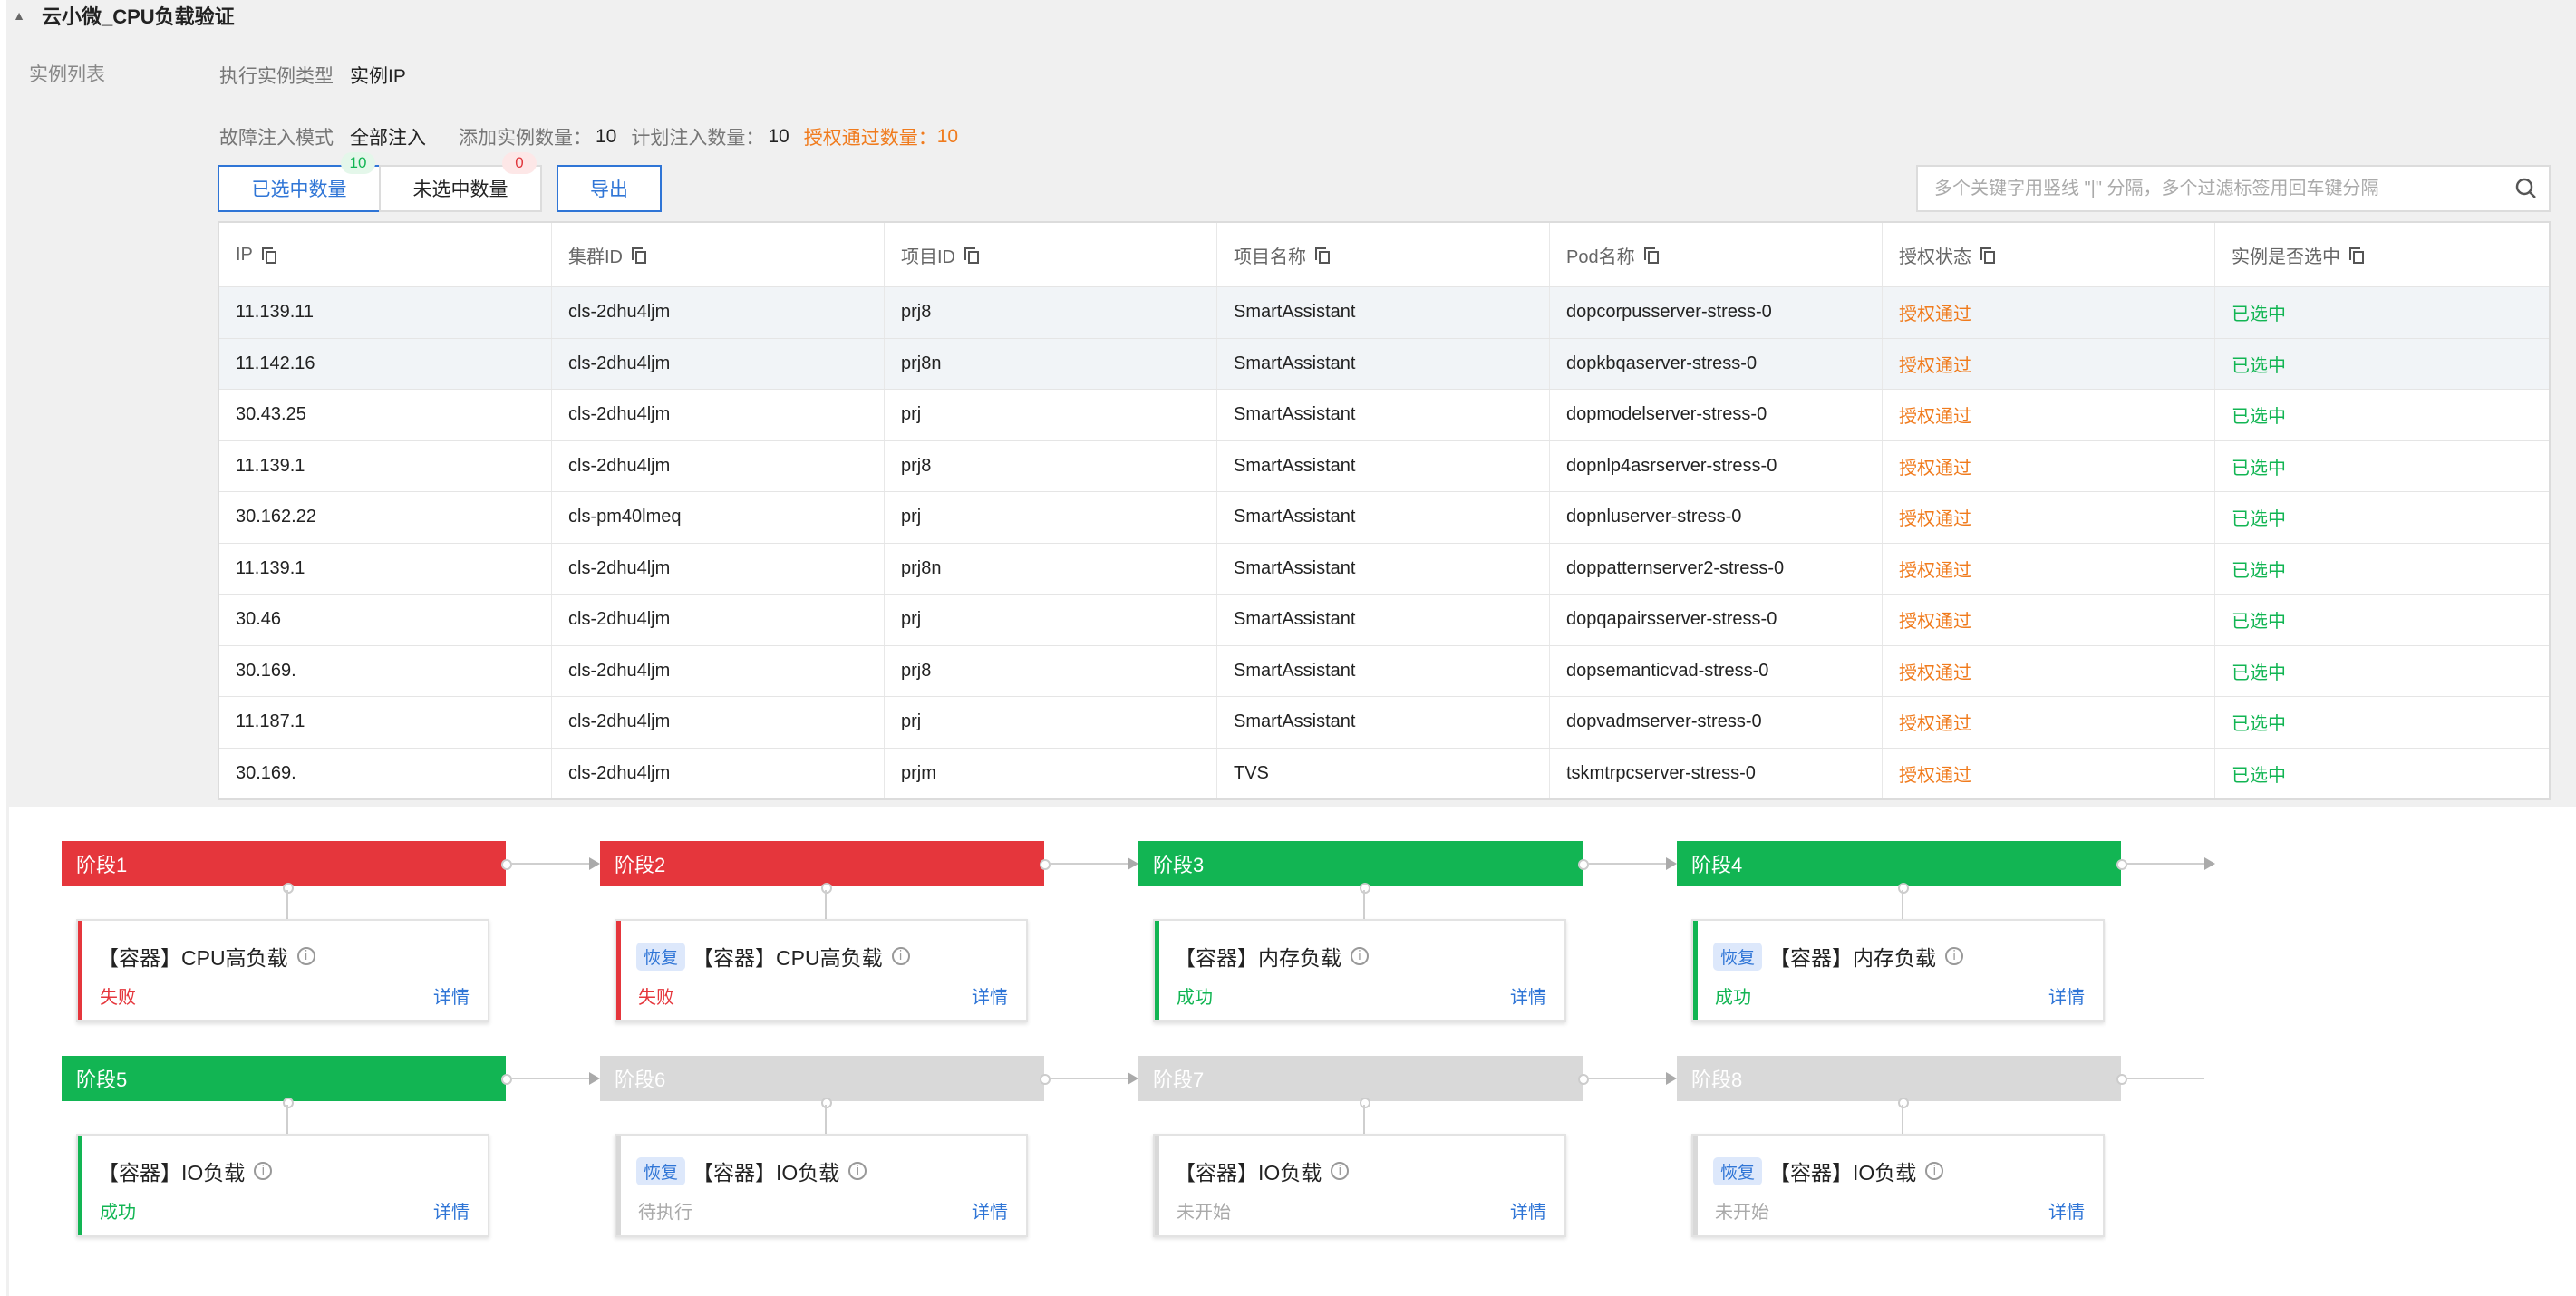  What do you see at coordinates (718, 517) in the screenshot?
I see `cell-cluster-id: cls-pm40lmeq` at bounding box center [718, 517].